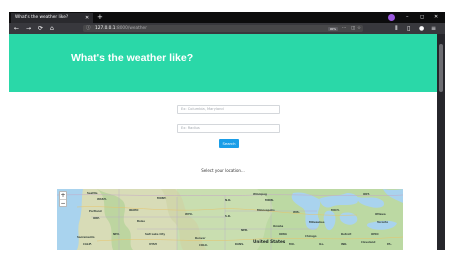  I want to click on map-label-denver: Denver, so click(200, 238).